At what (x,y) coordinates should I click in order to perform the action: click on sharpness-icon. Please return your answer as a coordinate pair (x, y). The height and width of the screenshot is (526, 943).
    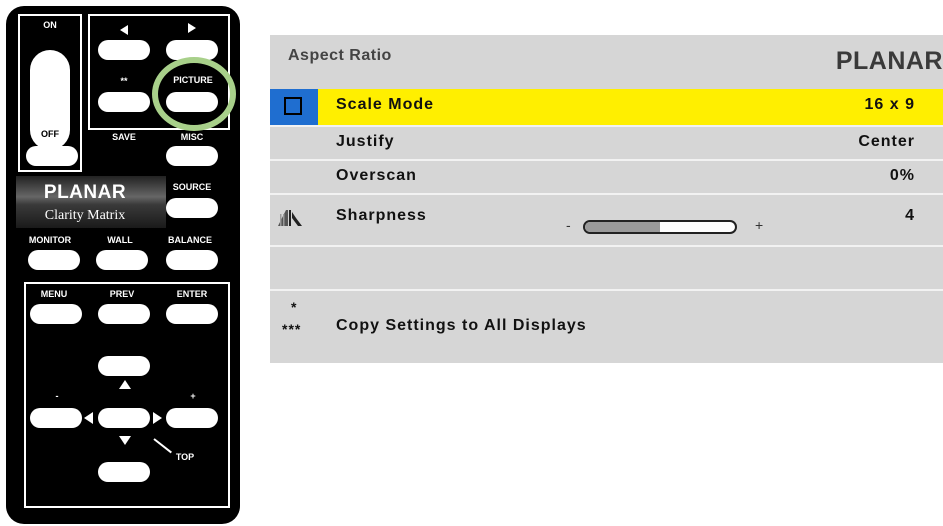
    Looking at the image, I should click on (290, 218).